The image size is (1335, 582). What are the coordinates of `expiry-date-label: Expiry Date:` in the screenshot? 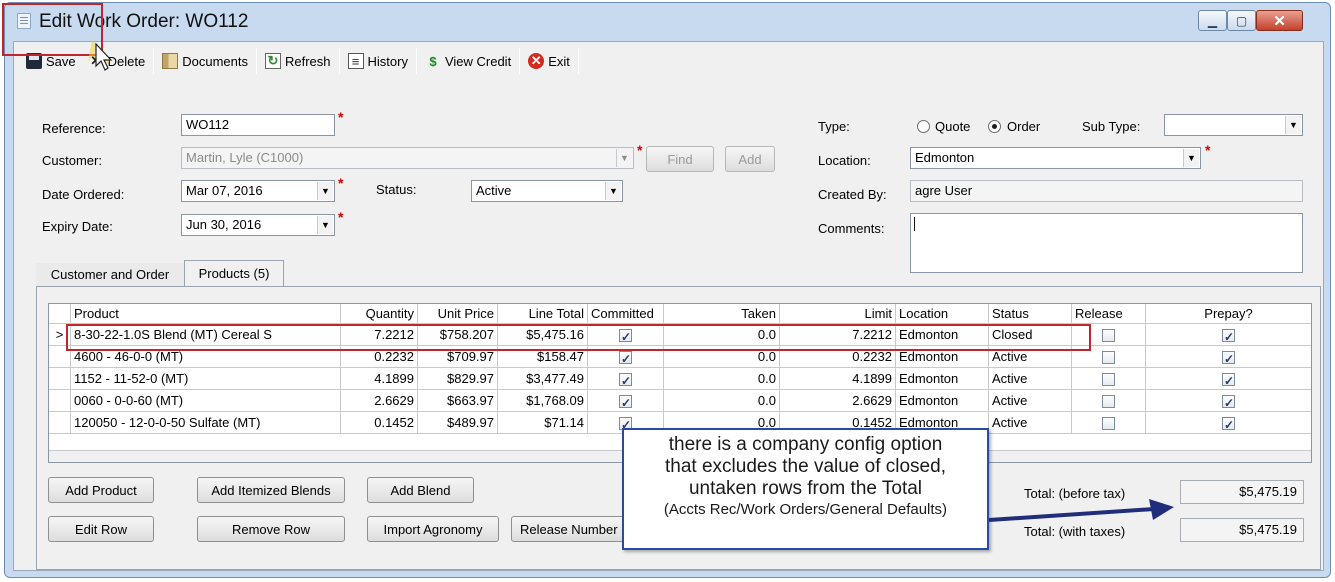 It's located at (77, 226).